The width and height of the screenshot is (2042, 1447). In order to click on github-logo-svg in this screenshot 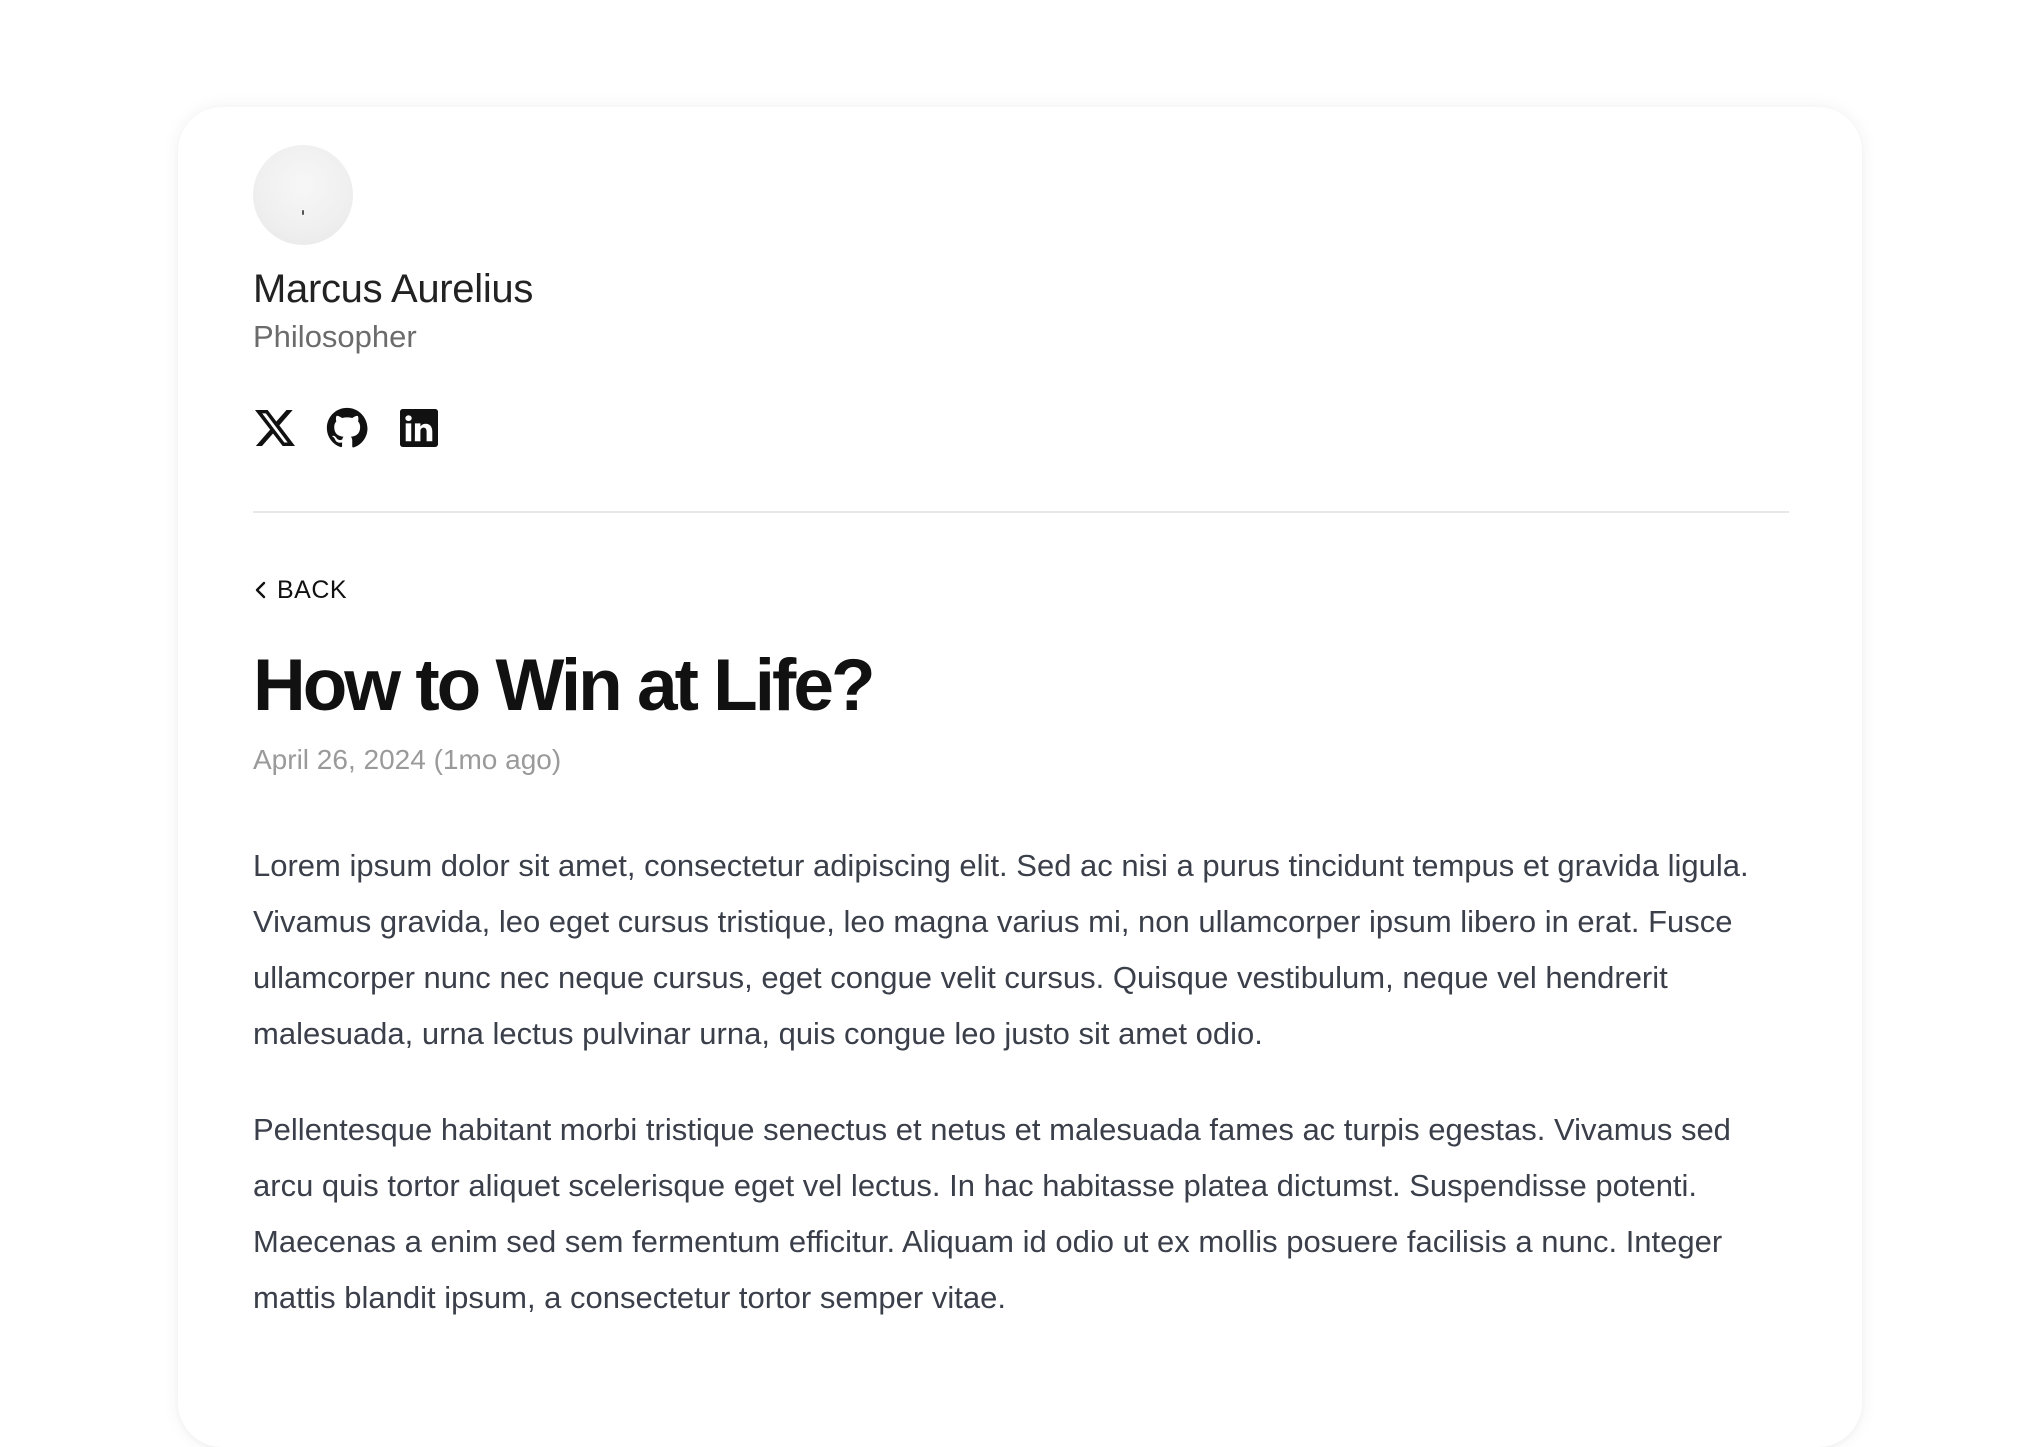, I will do `click(347, 427)`.